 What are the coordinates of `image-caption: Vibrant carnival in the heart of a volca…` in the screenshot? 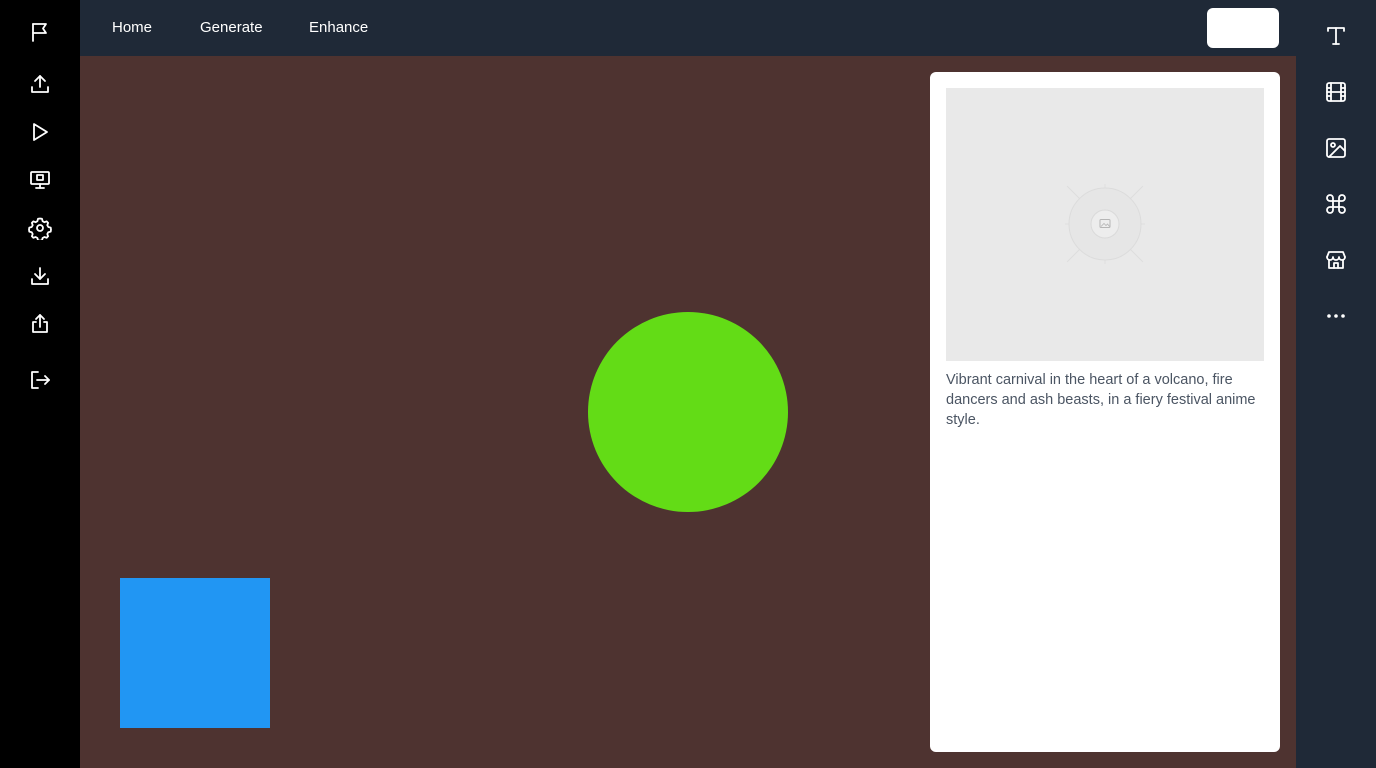 It's located at (1101, 400).